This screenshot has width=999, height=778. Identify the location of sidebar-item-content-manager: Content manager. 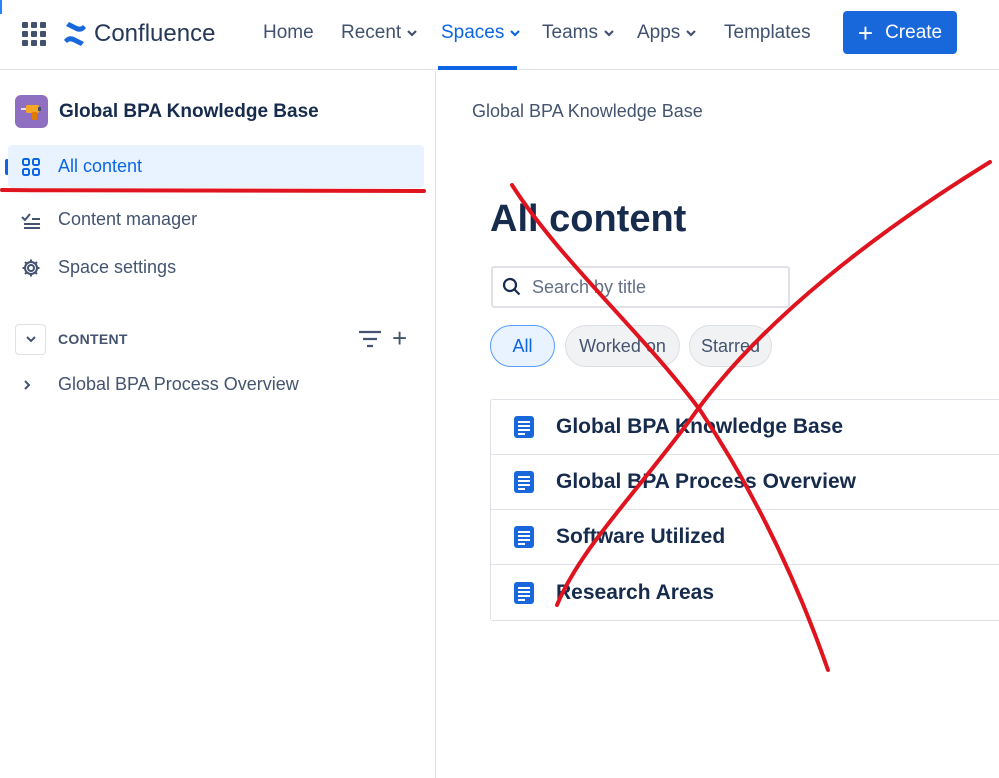
(216, 219).